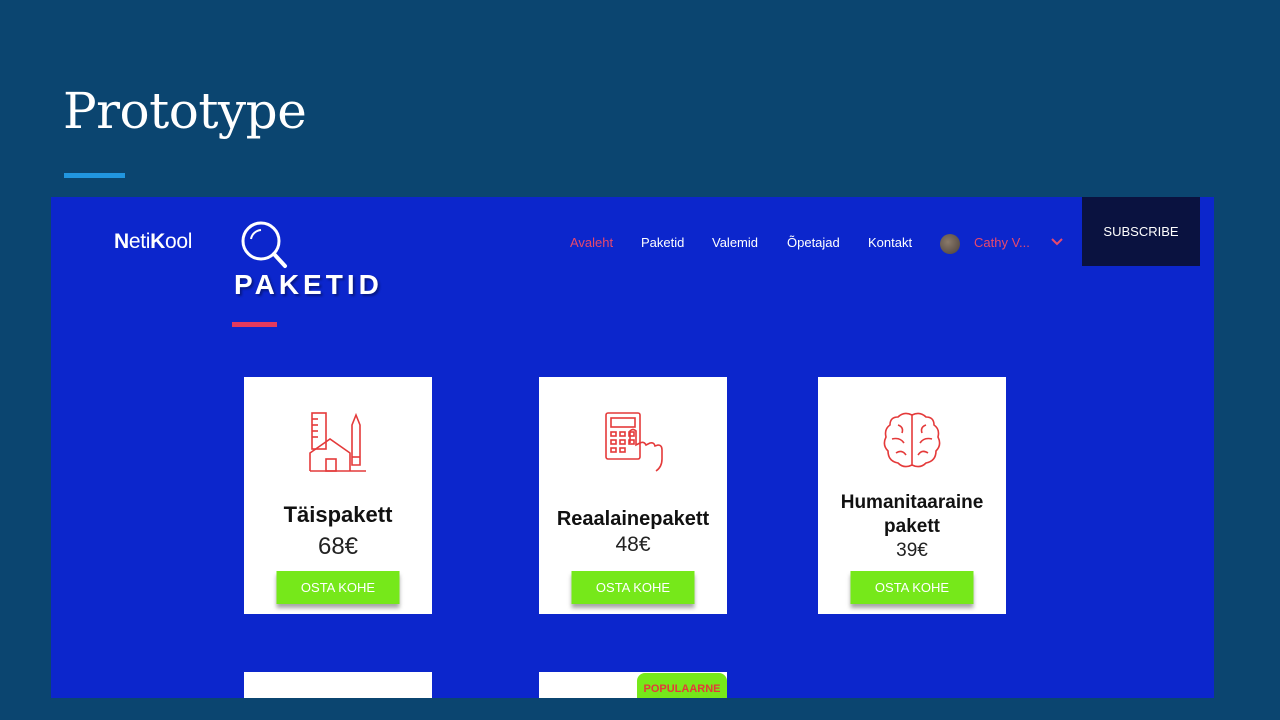 The image size is (1280, 720). Describe the element at coordinates (153, 242) in the screenshot. I see `site-logo: NetiKool` at that location.